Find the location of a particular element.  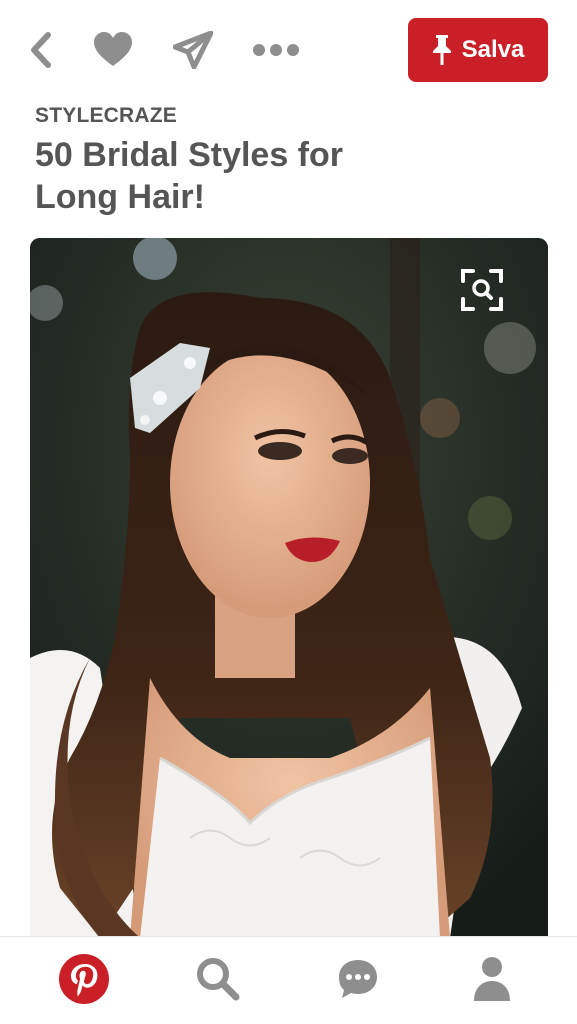

bottom-tab-bar is located at coordinates (288, 980).